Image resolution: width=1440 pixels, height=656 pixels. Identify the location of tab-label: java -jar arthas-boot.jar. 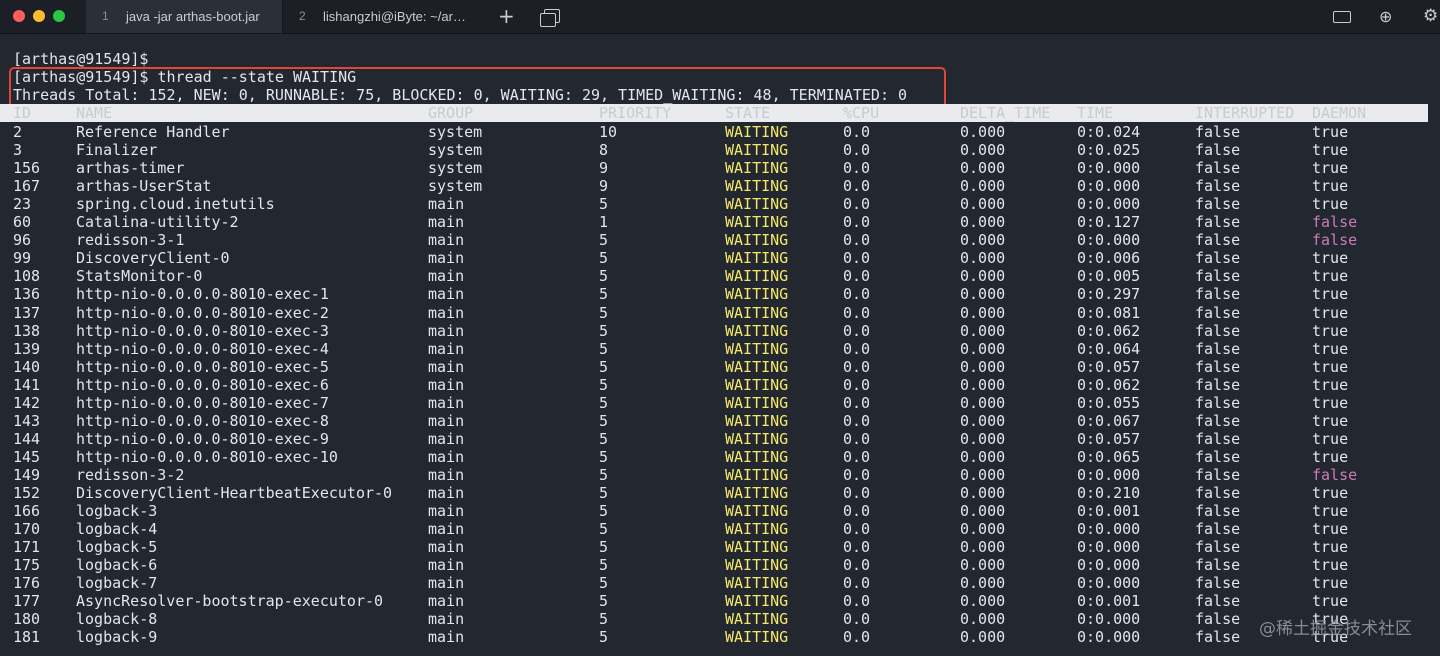
(193, 16).